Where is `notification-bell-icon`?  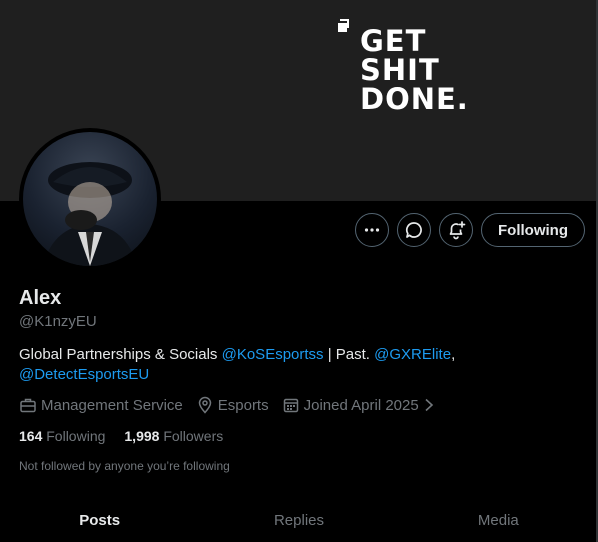
notification-bell-icon is located at coordinates (457, 230).